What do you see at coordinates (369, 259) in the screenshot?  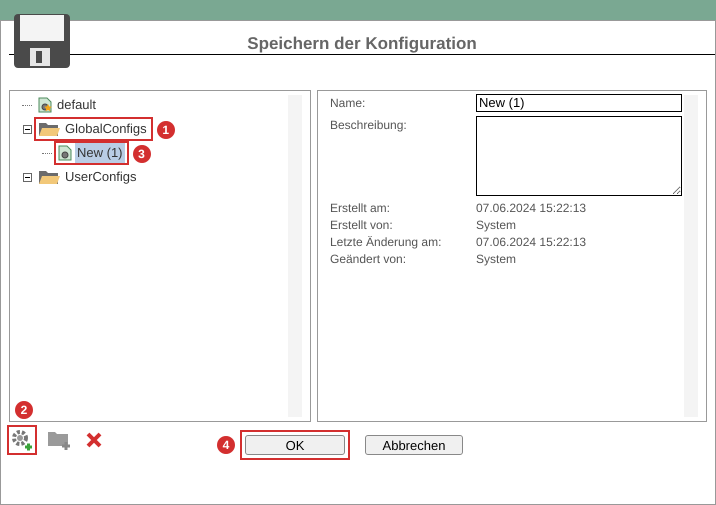 I see `field-label: Geändert von:` at bounding box center [369, 259].